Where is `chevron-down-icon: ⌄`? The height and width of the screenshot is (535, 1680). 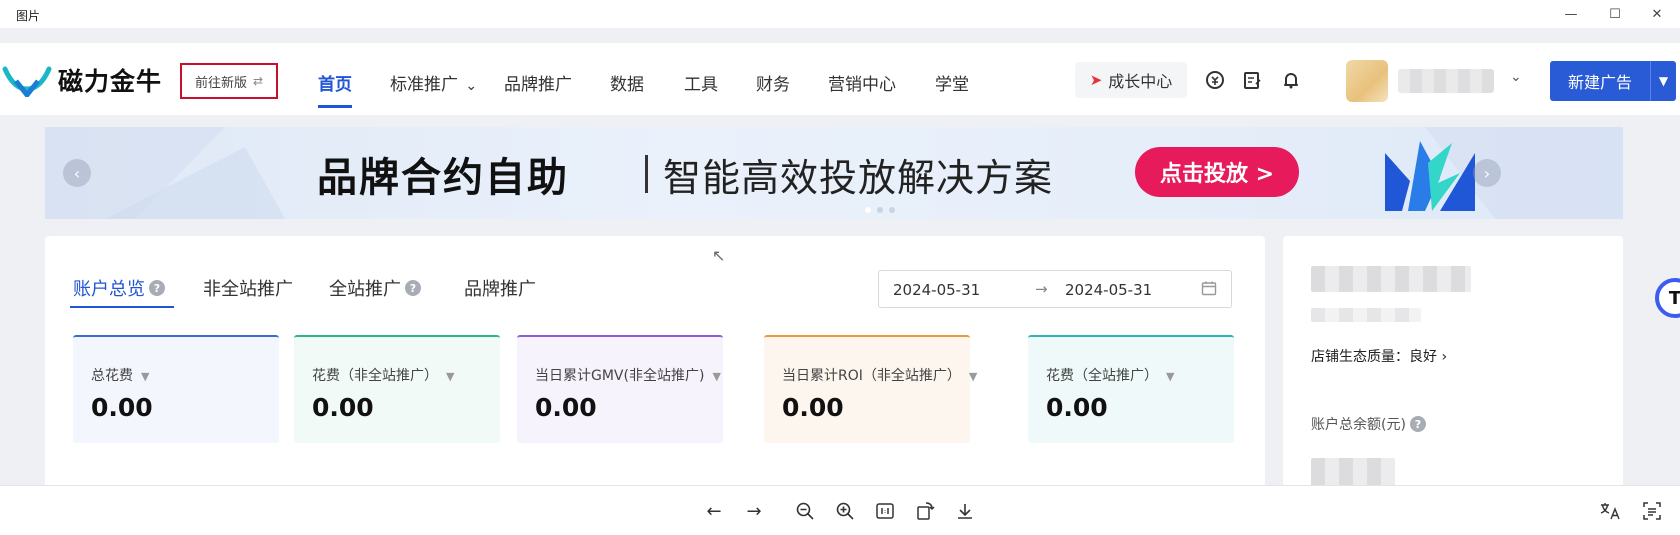
chevron-down-icon: ⌄ is located at coordinates (471, 86).